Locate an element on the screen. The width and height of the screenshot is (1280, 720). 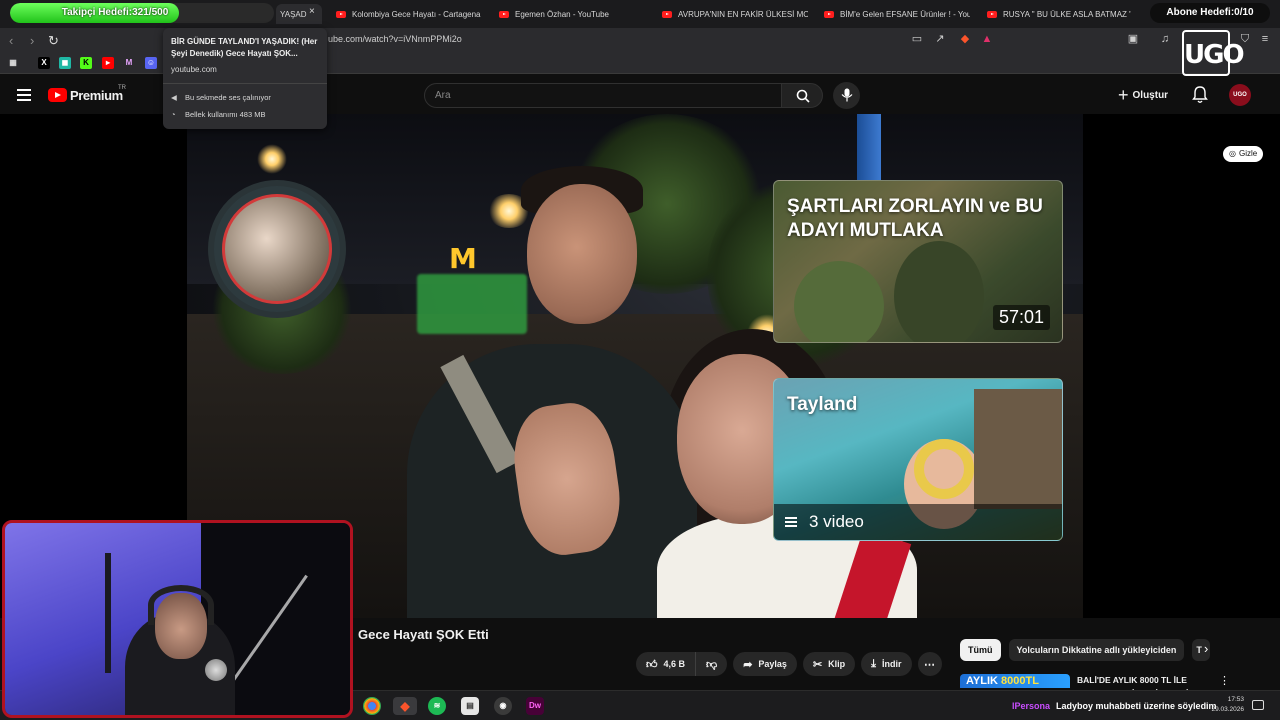
account-avatar: UGO is located at coordinates (1240, 95).